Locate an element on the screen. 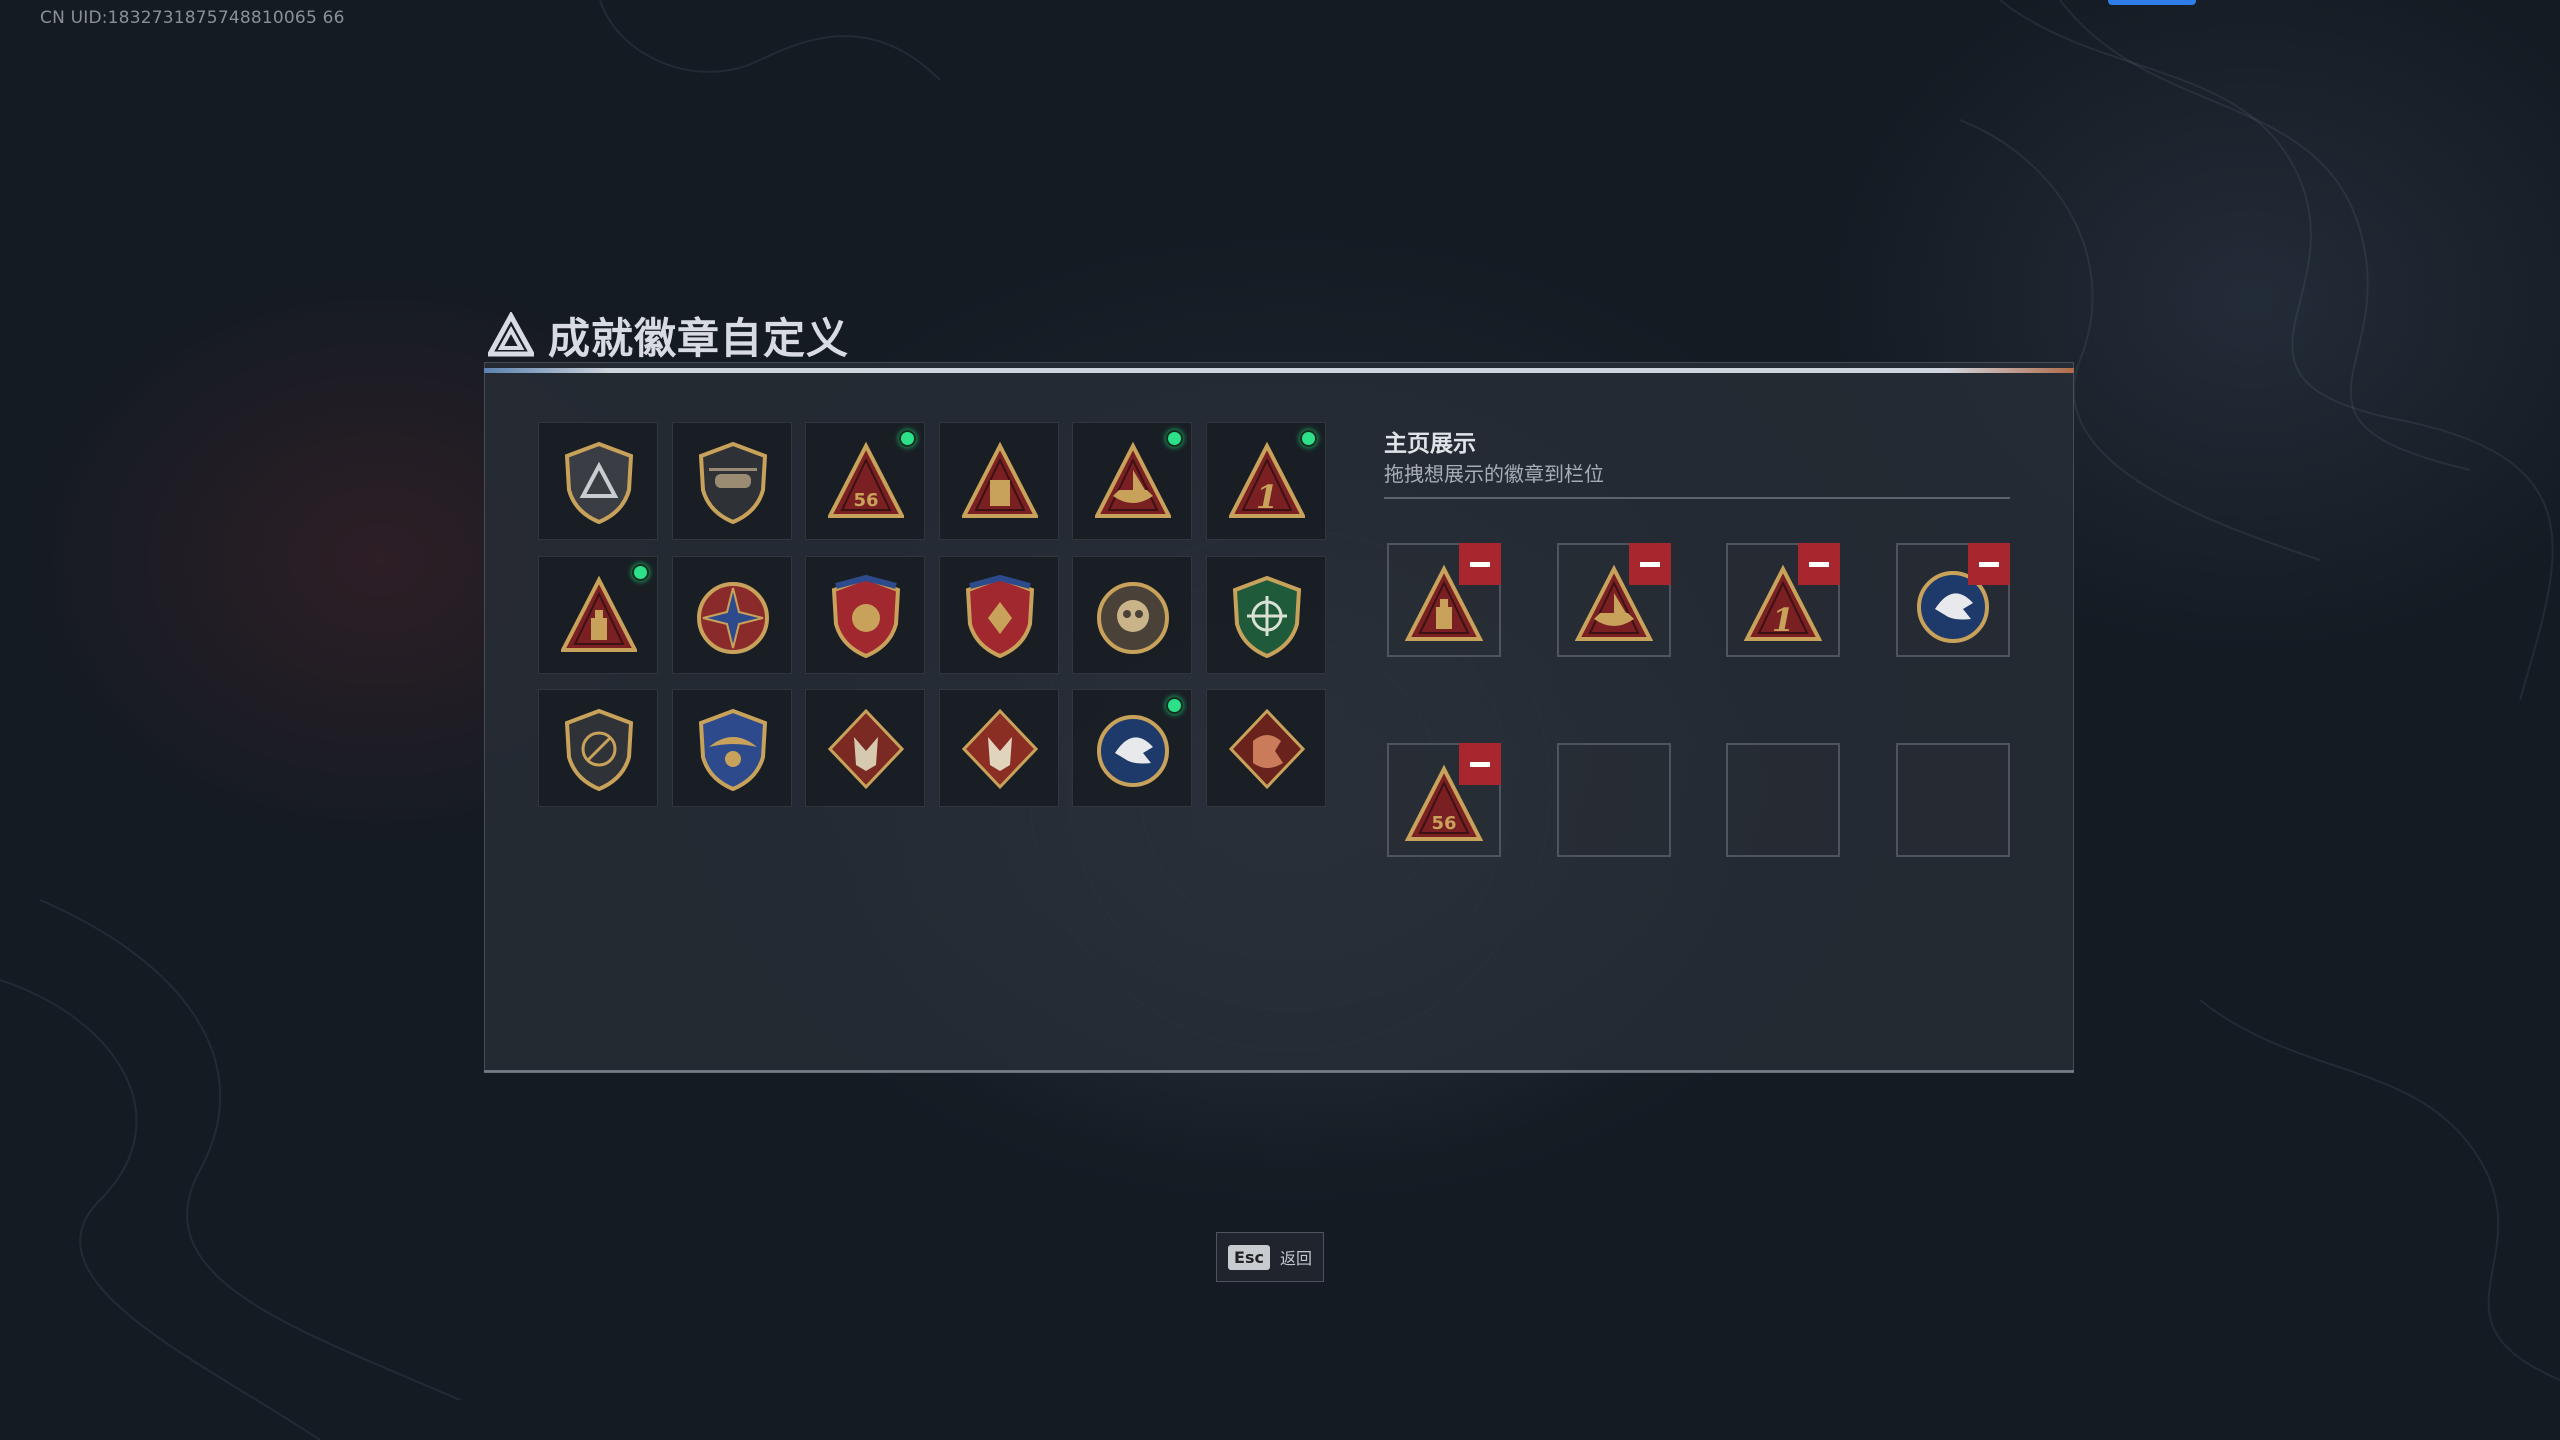  eagle-blue-medallion-badge-icon is located at coordinates (1133, 751).